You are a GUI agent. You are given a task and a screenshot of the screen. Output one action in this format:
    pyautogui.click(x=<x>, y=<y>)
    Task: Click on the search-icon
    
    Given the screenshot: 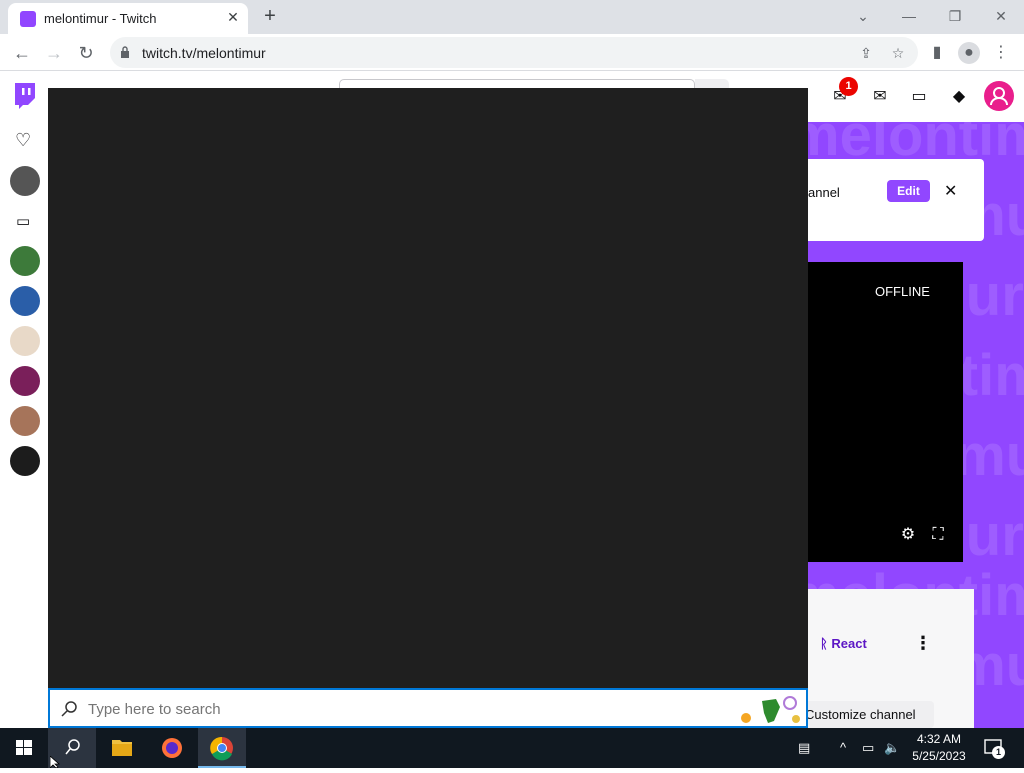 What is the action you would take?
    pyautogui.click(x=69, y=709)
    